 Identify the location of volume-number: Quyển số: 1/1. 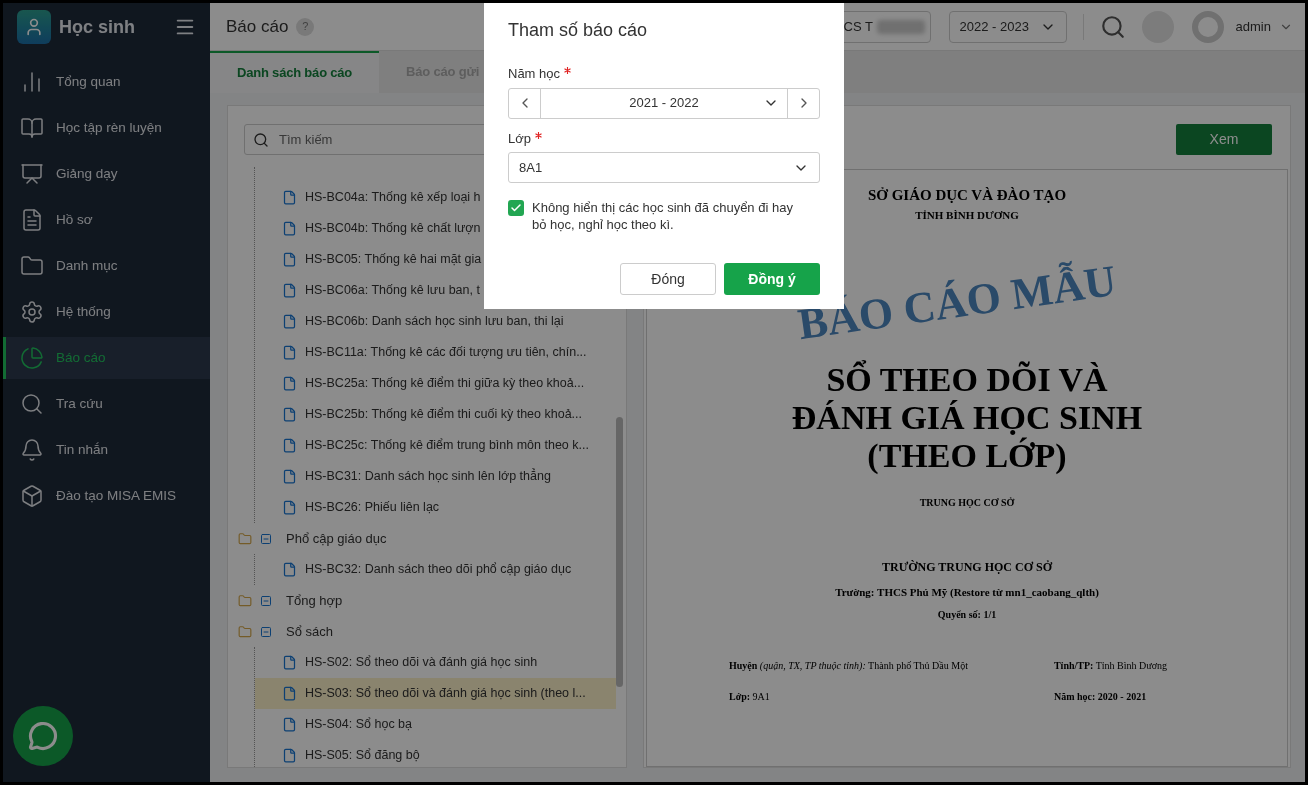
(967, 614).